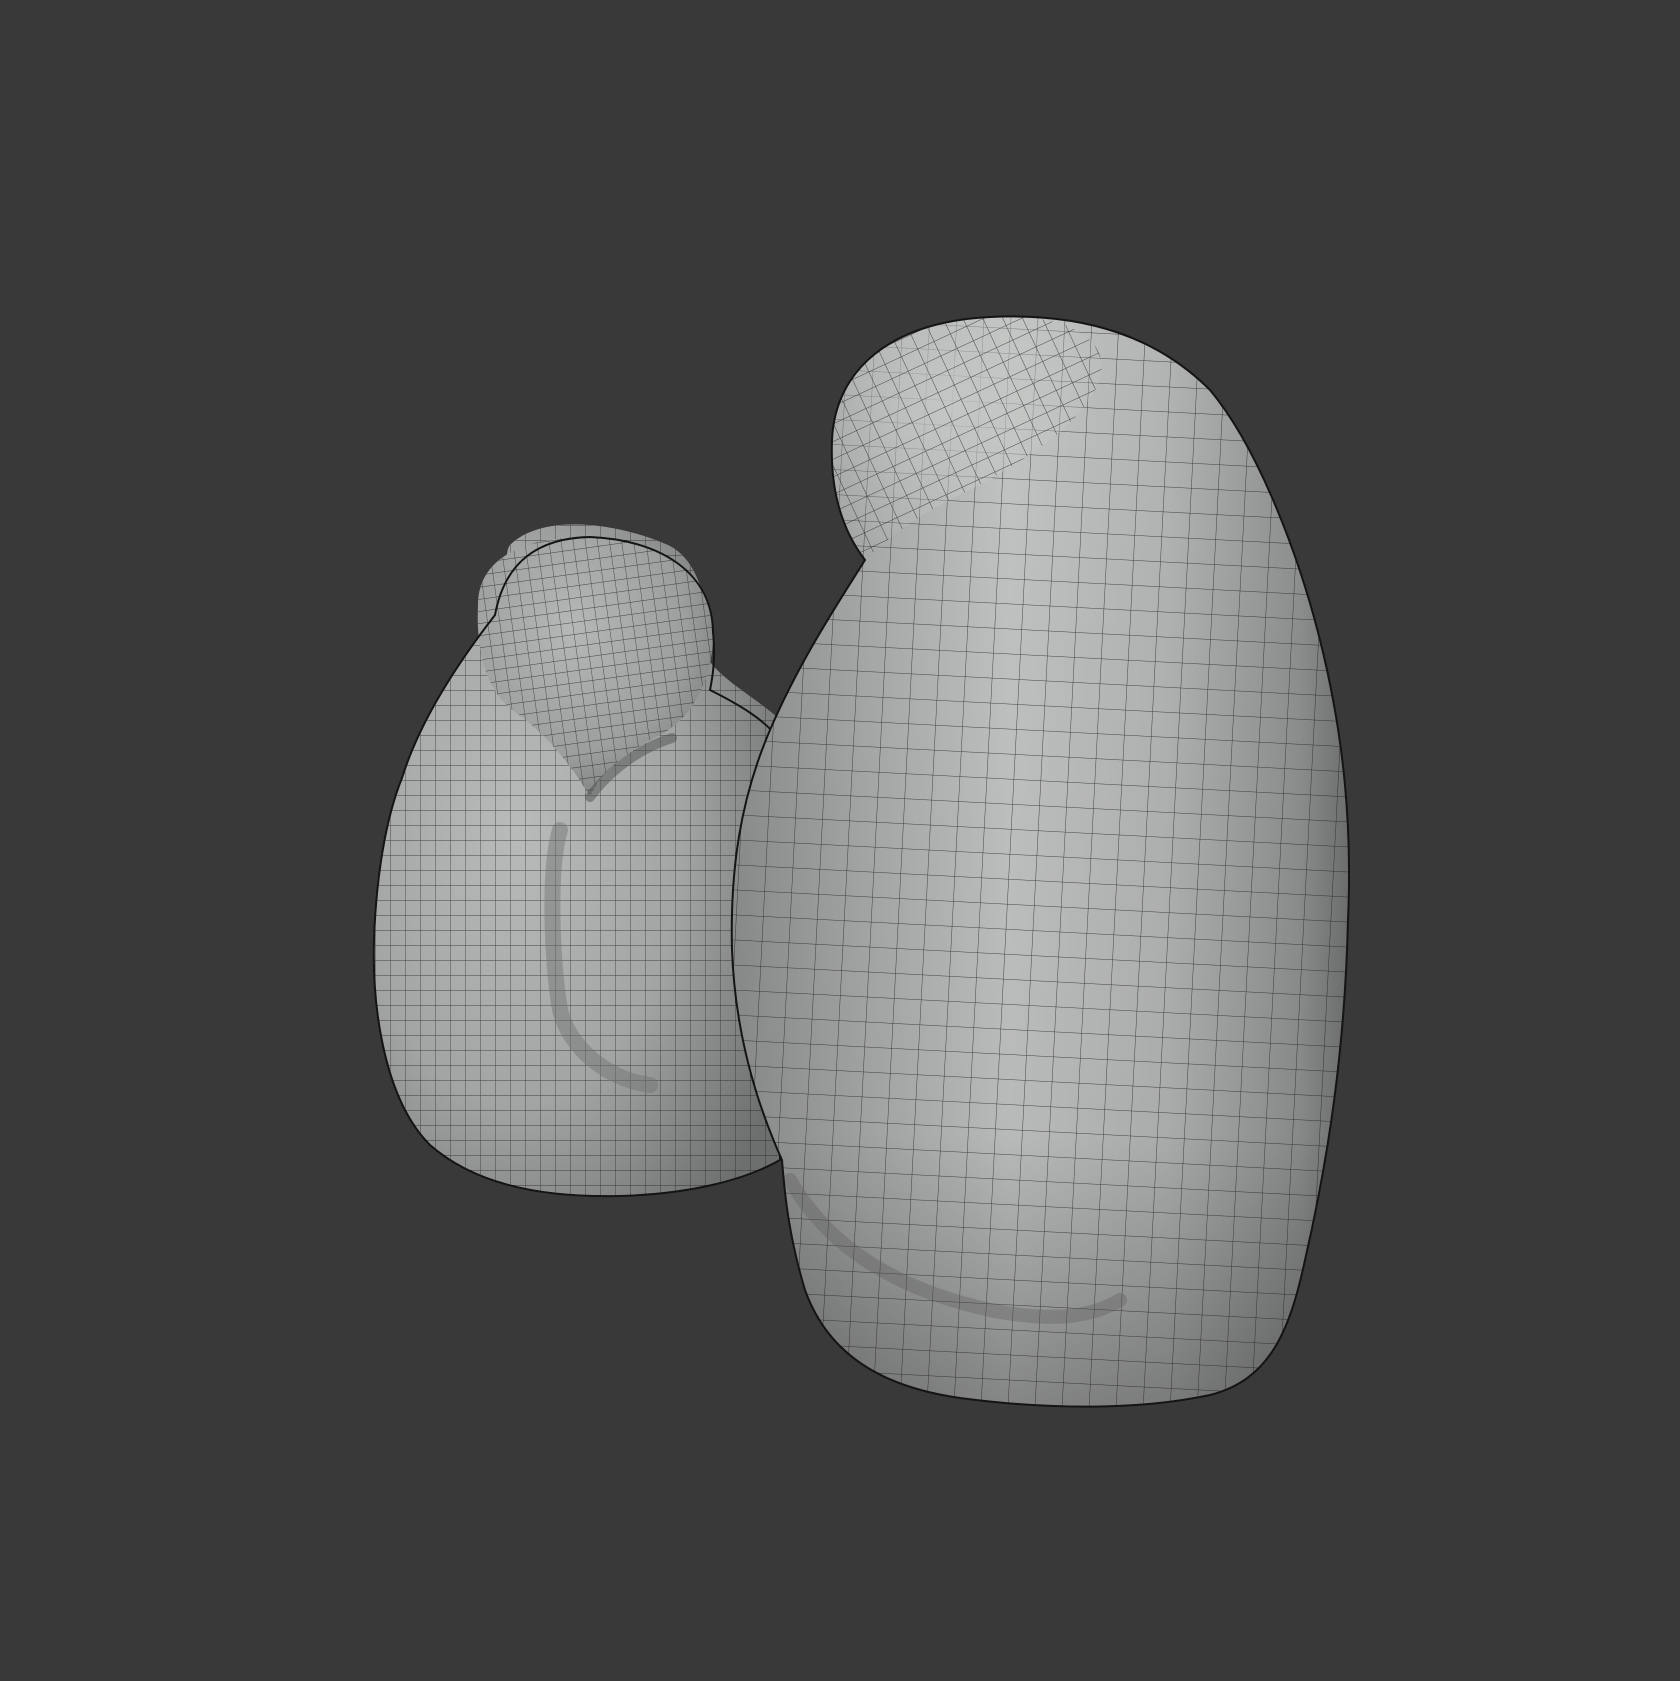 The width and height of the screenshot is (1680, 1681). Describe the element at coordinates (580, 865) in the screenshot. I see `small-blob` at that location.